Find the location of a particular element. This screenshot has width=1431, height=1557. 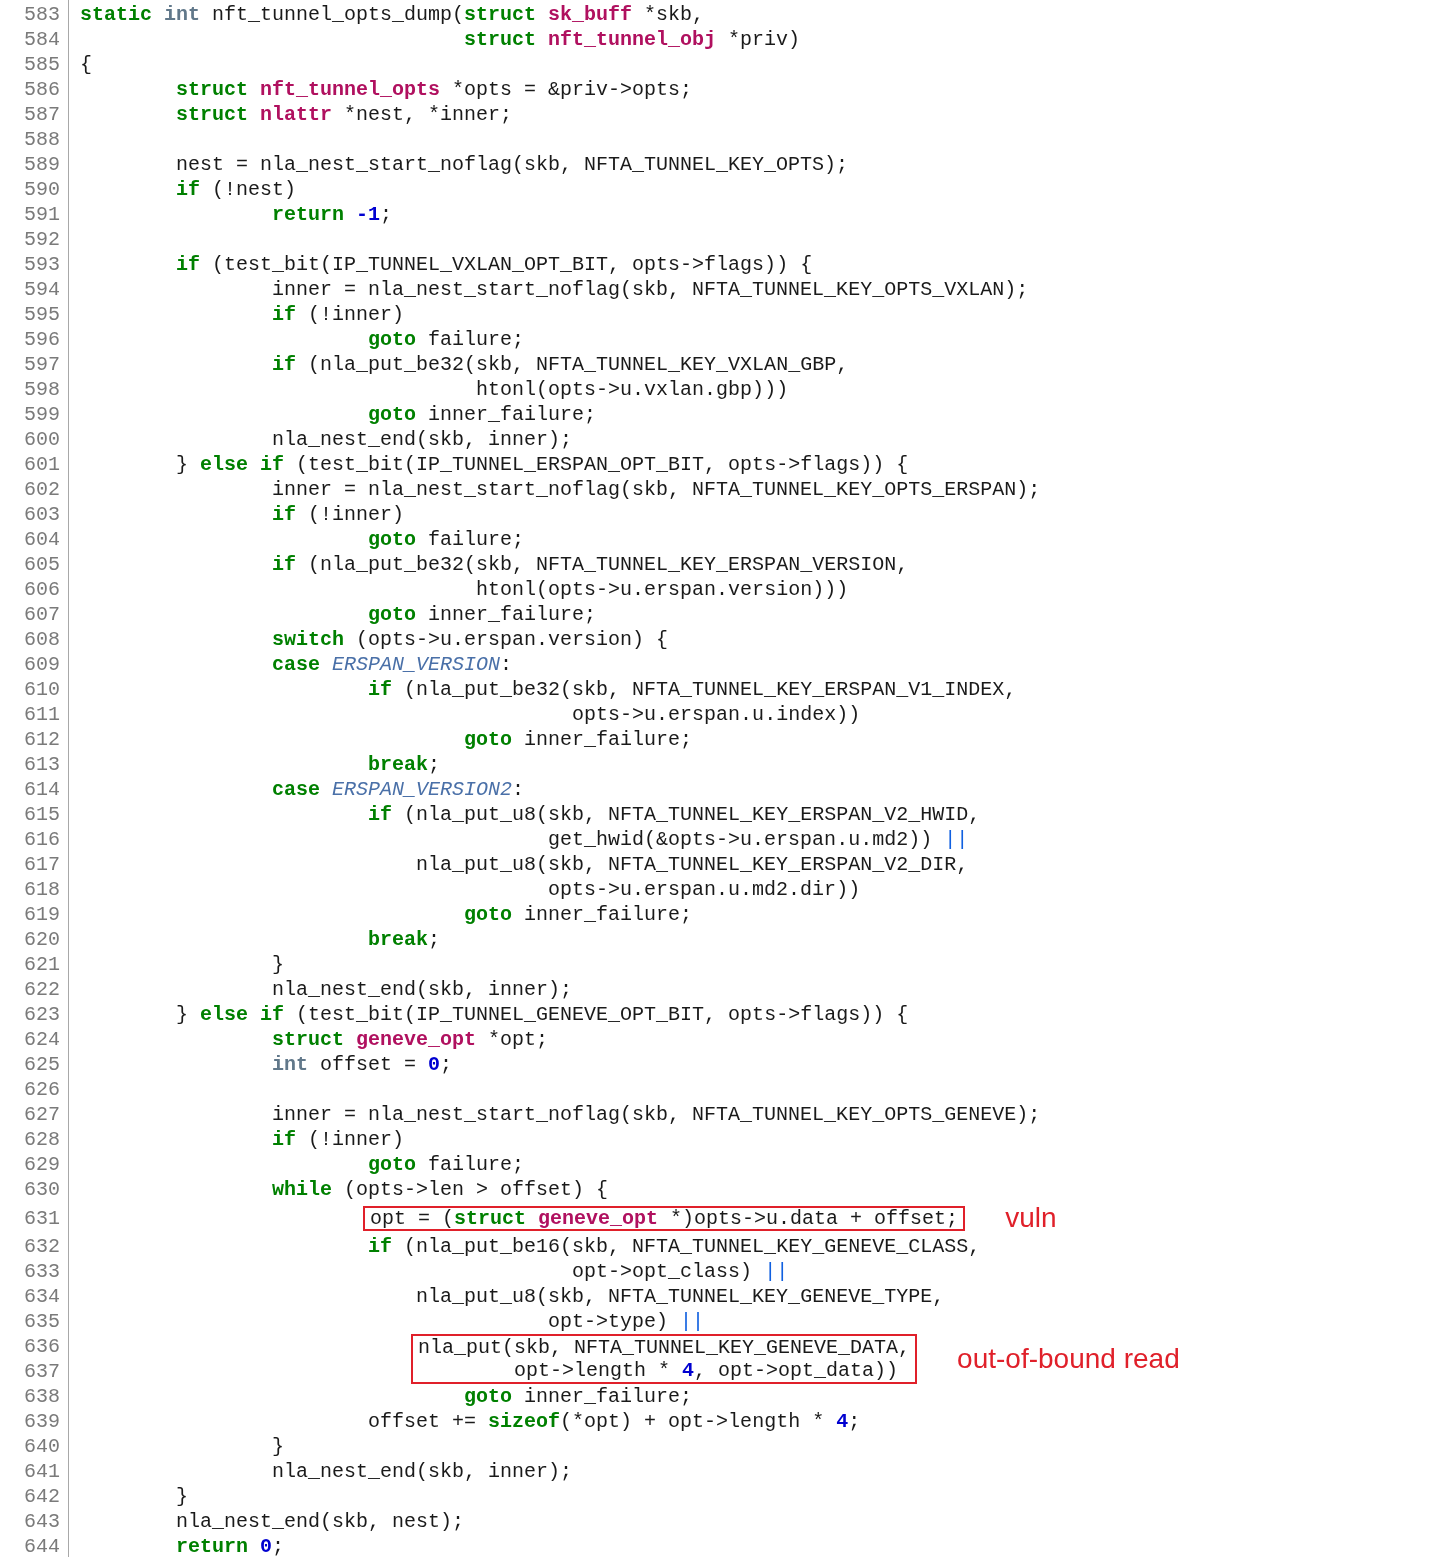

annotation-label: vuln is located at coordinates (1031, 1218).